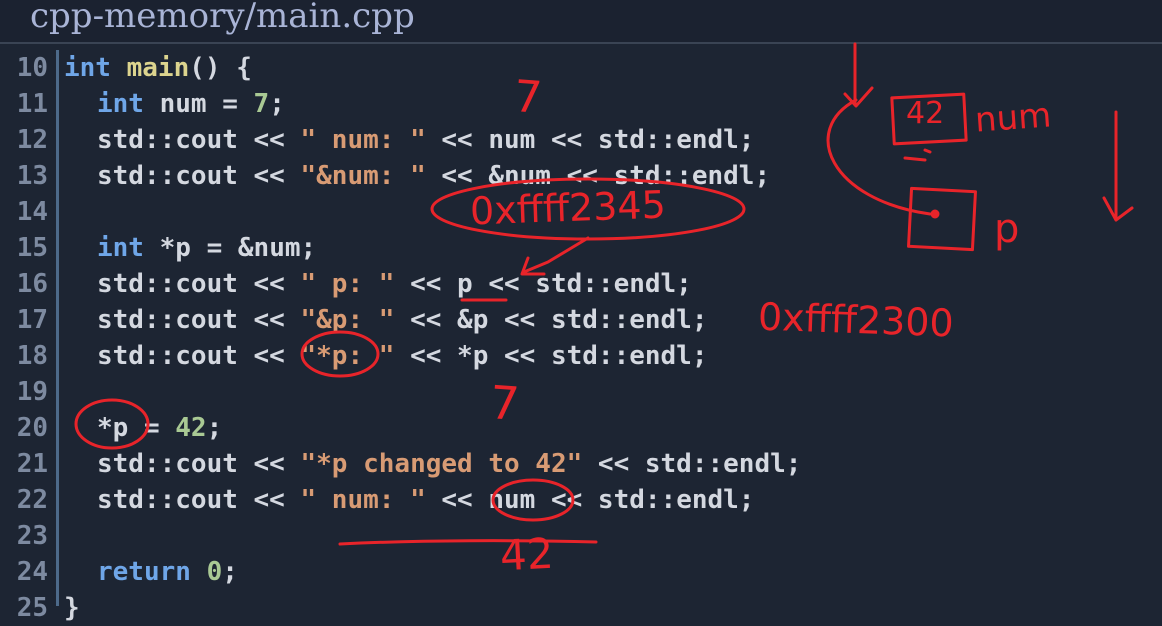 The image size is (1162, 626). What do you see at coordinates (551, 320) in the screenshot?
I see `code-token: << &p << std::endl;` at bounding box center [551, 320].